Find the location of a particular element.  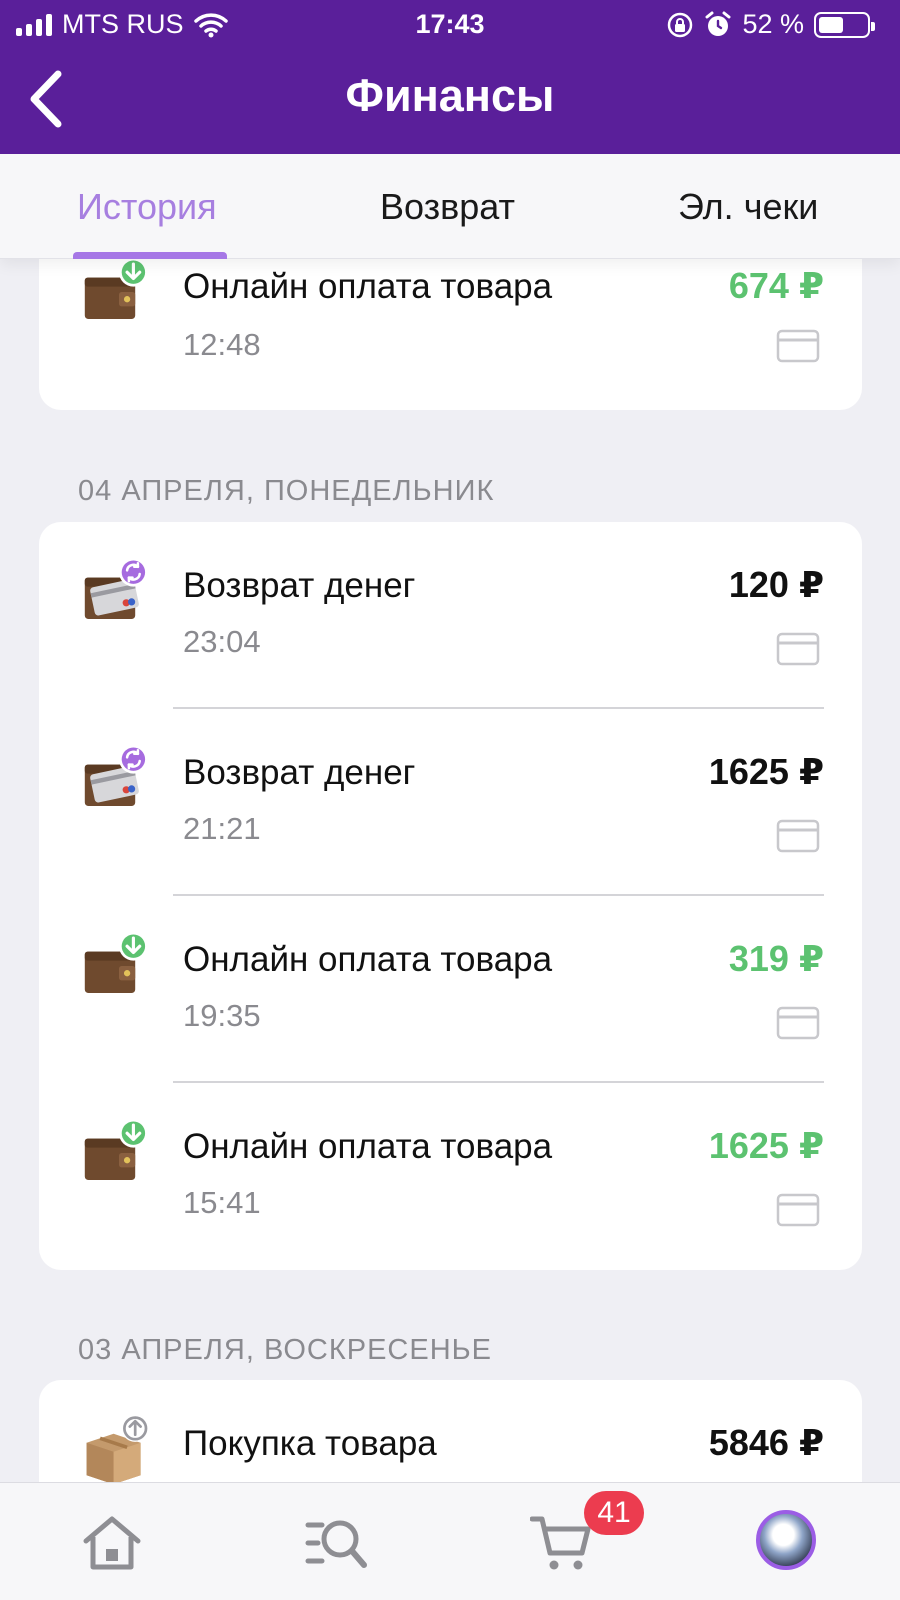

status-bar: MTS RUS 17:43 52 % is located at coordinates (450, 26).